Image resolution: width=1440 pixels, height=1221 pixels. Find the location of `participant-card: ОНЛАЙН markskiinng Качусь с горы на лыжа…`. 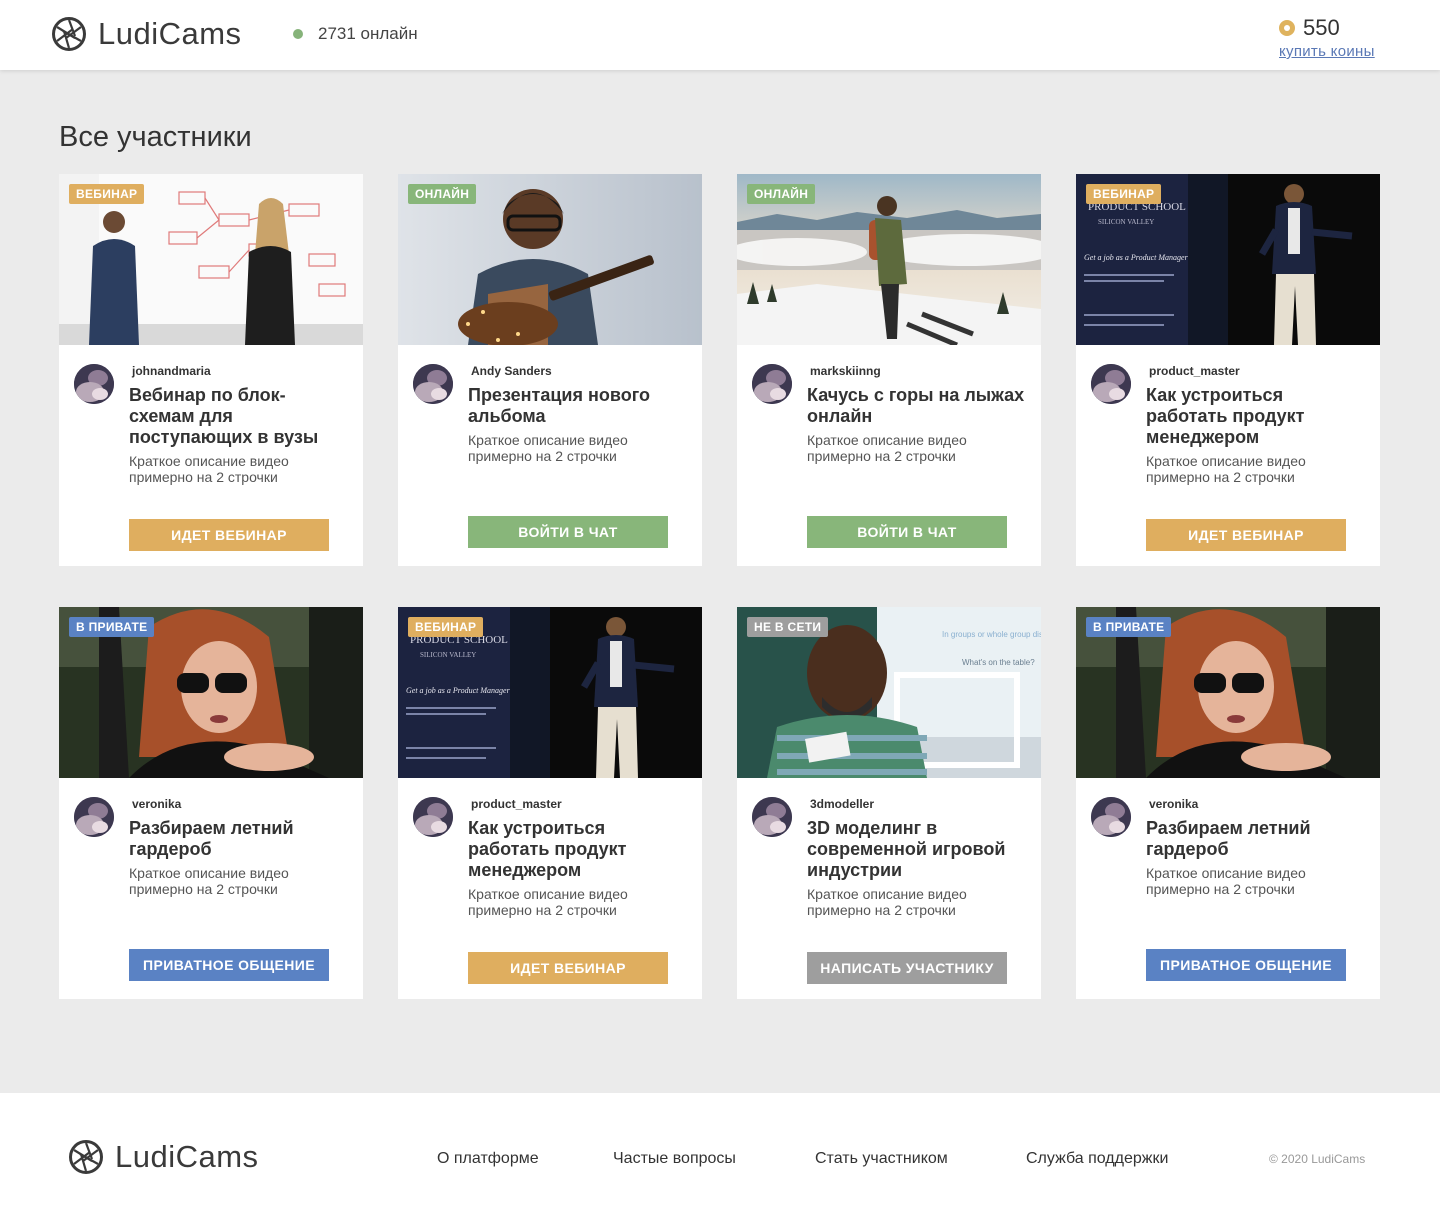

participant-card: ОНЛАЙН markskiinng Качусь с горы на лыжа… is located at coordinates (889, 370).